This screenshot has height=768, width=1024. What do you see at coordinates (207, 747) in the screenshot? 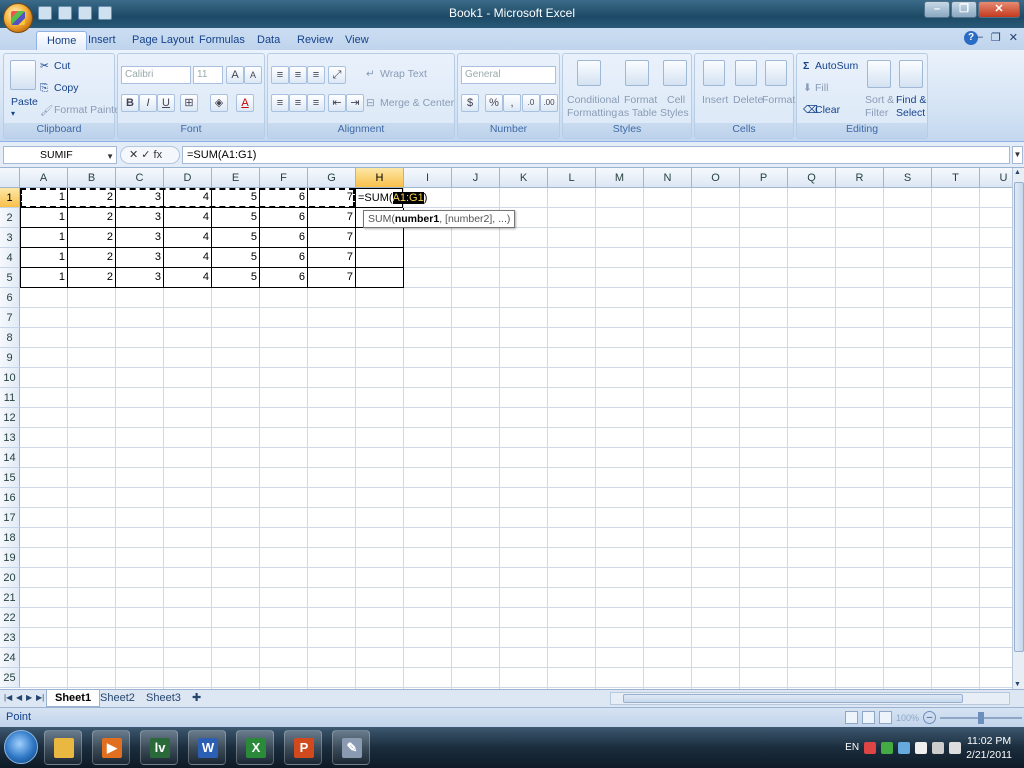
I see `word-taskbar-icon: W` at bounding box center [207, 747].